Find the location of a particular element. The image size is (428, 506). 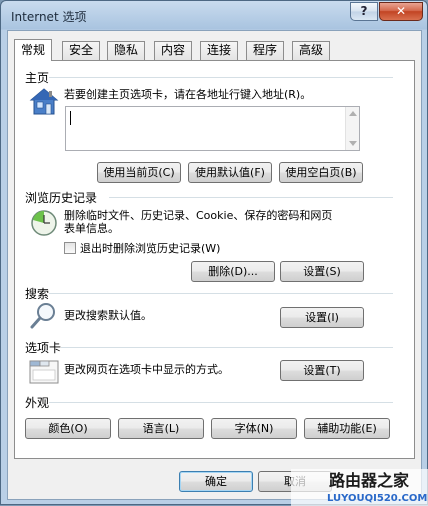

scroll-down-icon is located at coordinates (353, 143).